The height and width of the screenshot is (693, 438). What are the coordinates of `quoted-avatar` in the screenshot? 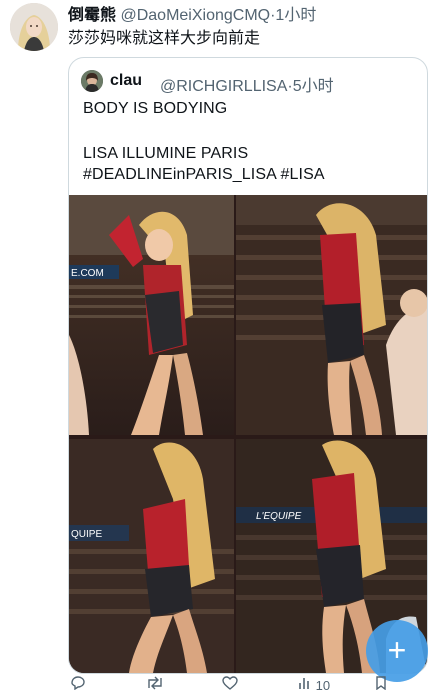 It's located at (92, 81).